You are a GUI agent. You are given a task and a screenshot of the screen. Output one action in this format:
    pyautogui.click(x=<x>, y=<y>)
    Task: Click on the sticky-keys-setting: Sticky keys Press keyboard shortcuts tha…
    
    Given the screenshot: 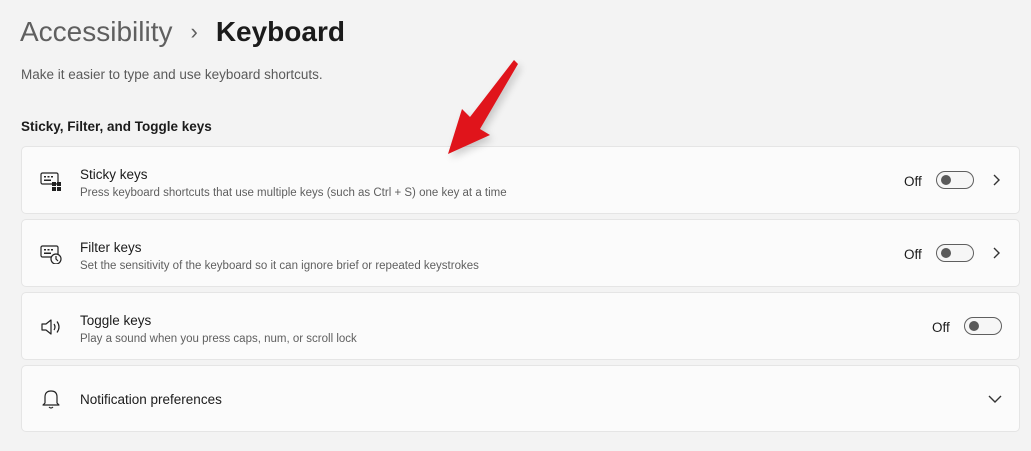 What is the action you would take?
    pyautogui.click(x=520, y=180)
    